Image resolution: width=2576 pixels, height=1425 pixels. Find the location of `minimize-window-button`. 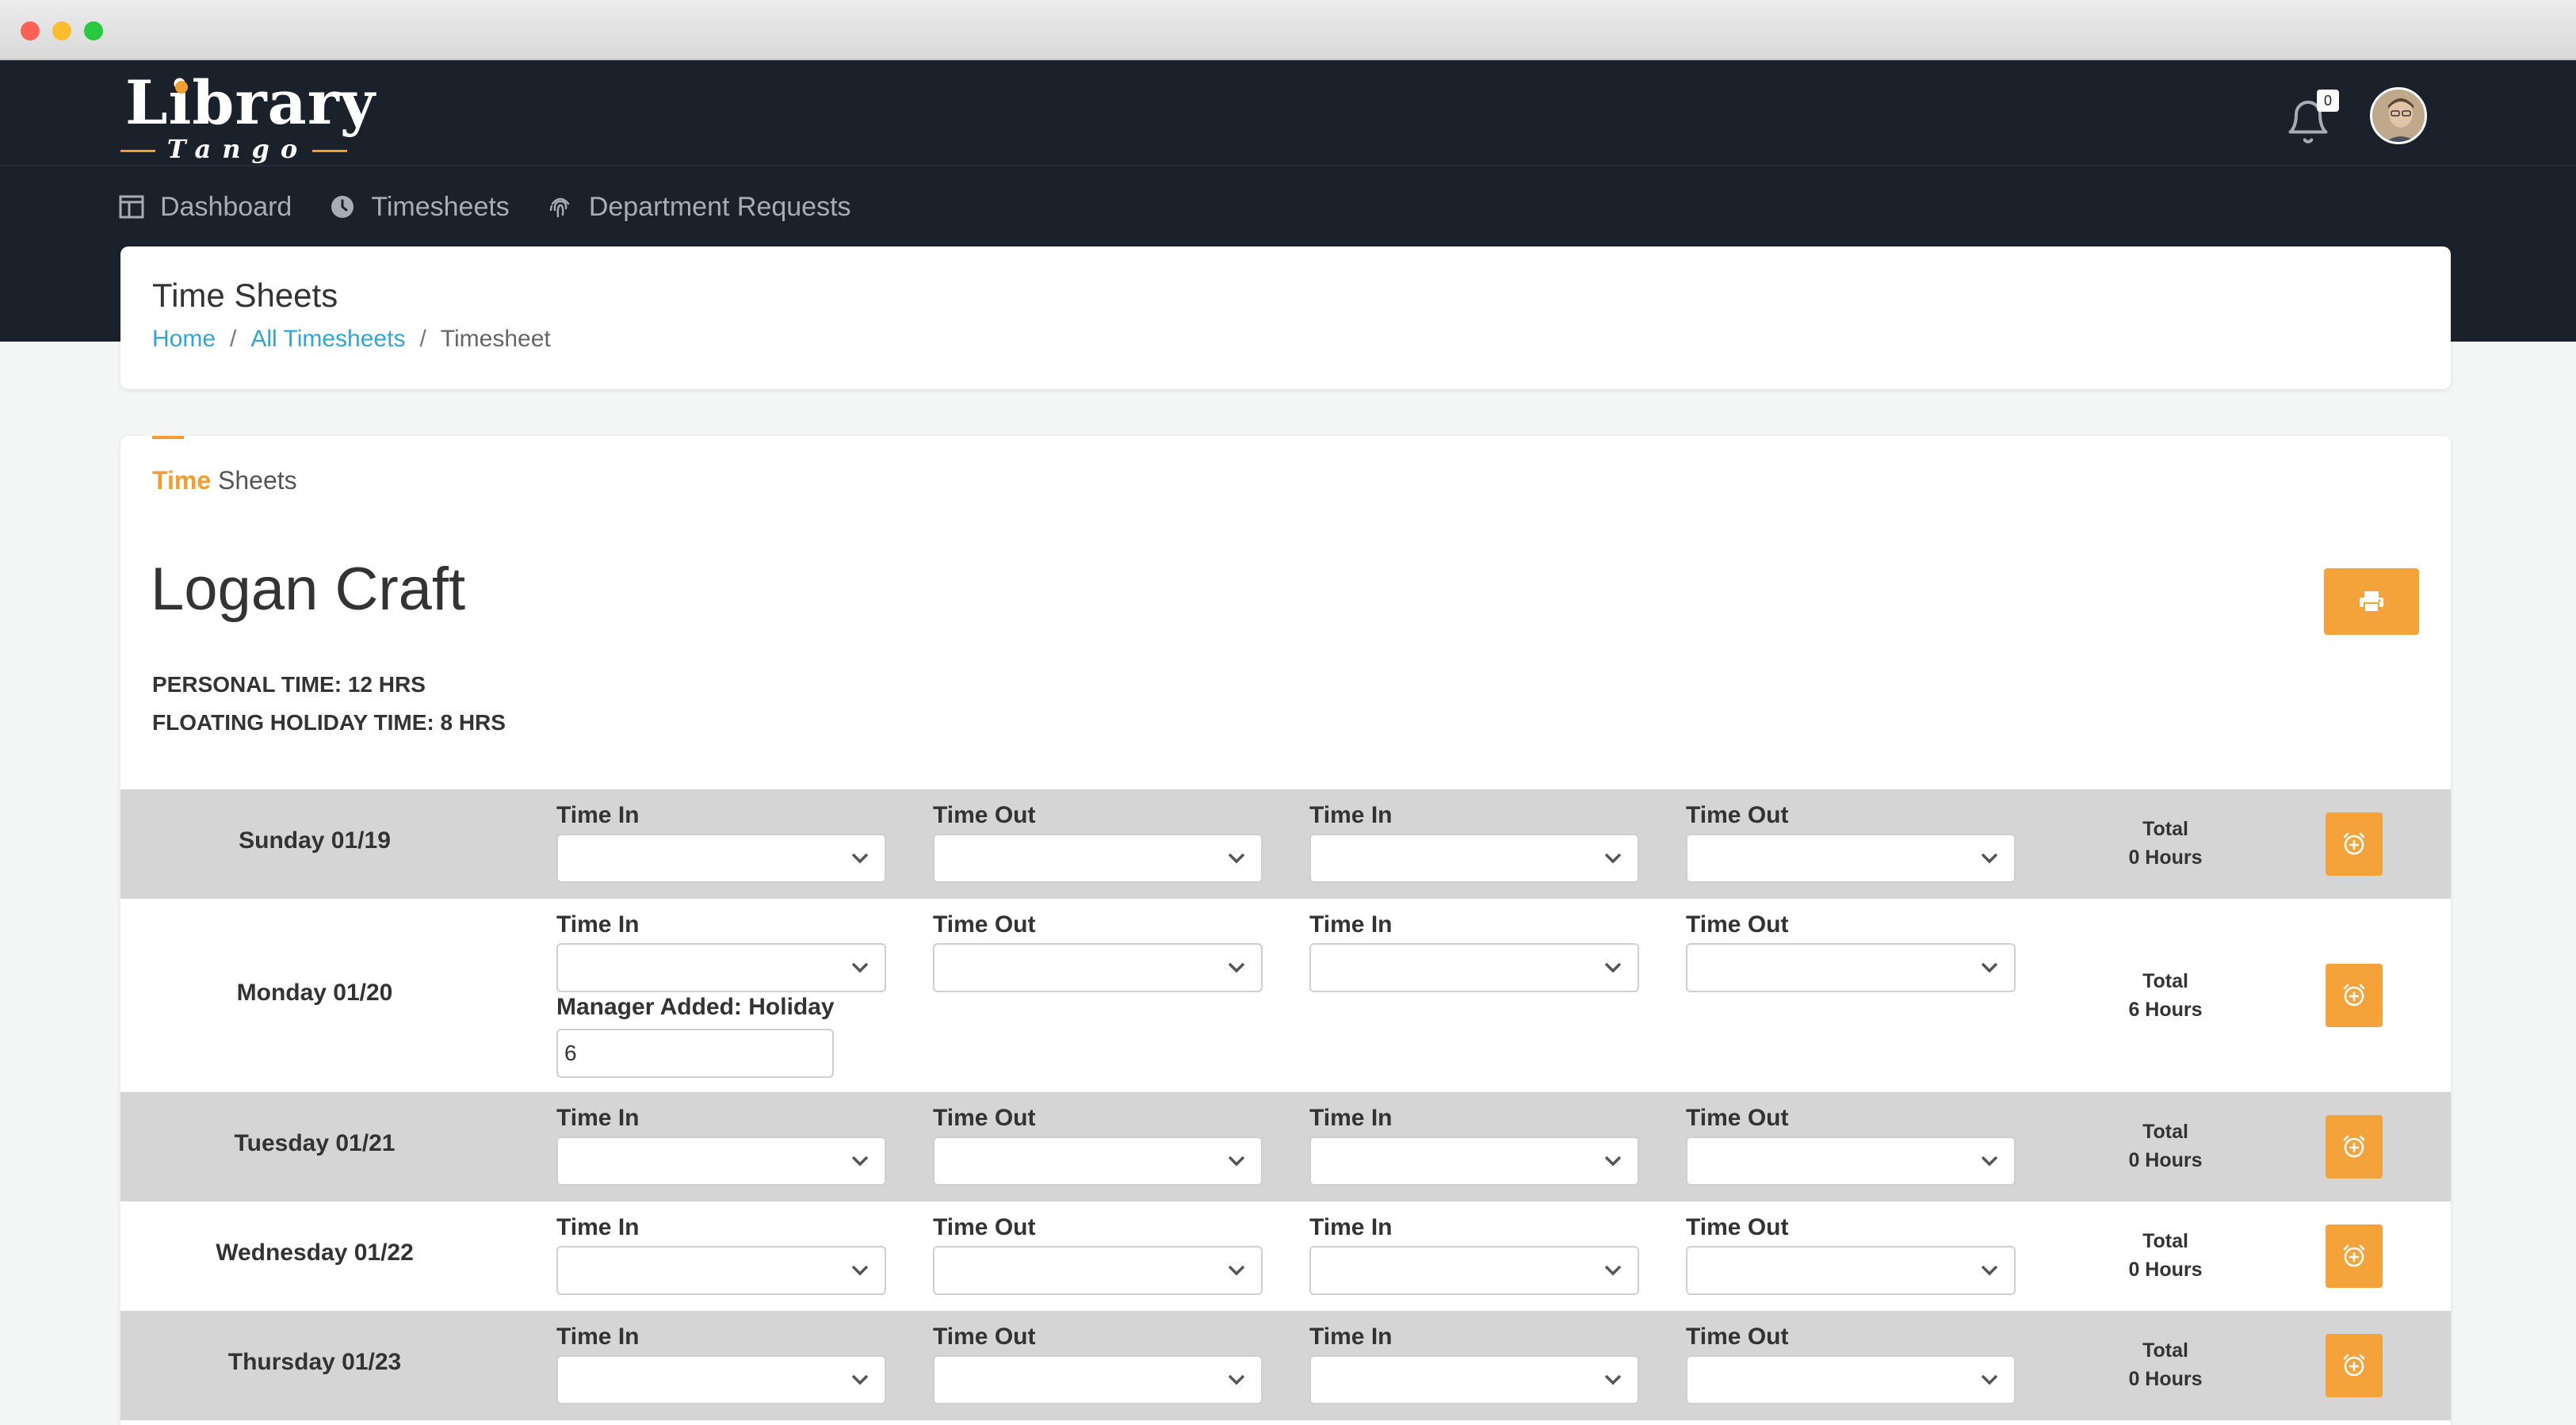

minimize-window-button is located at coordinates (61, 30).